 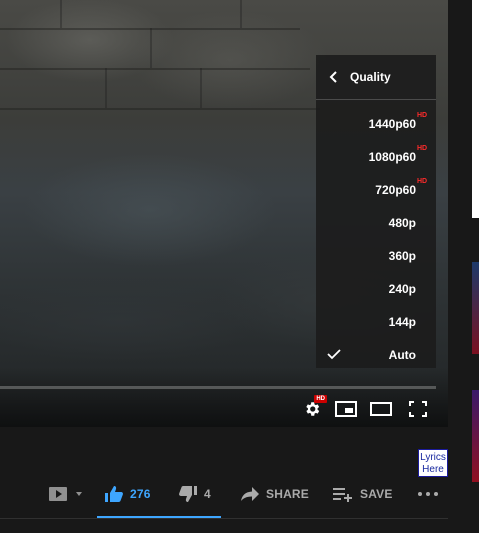 What do you see at coordinates (313, 407) in the screenshot?
I see `settings-button: HD` at bounding box center [313, 407].